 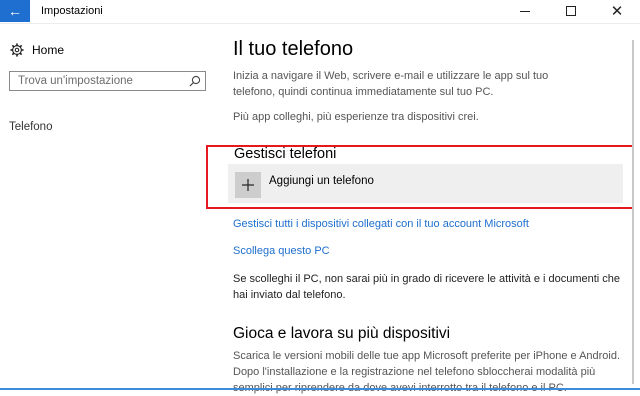 I want to click on minimize-icon, so click(x=525, y=11).